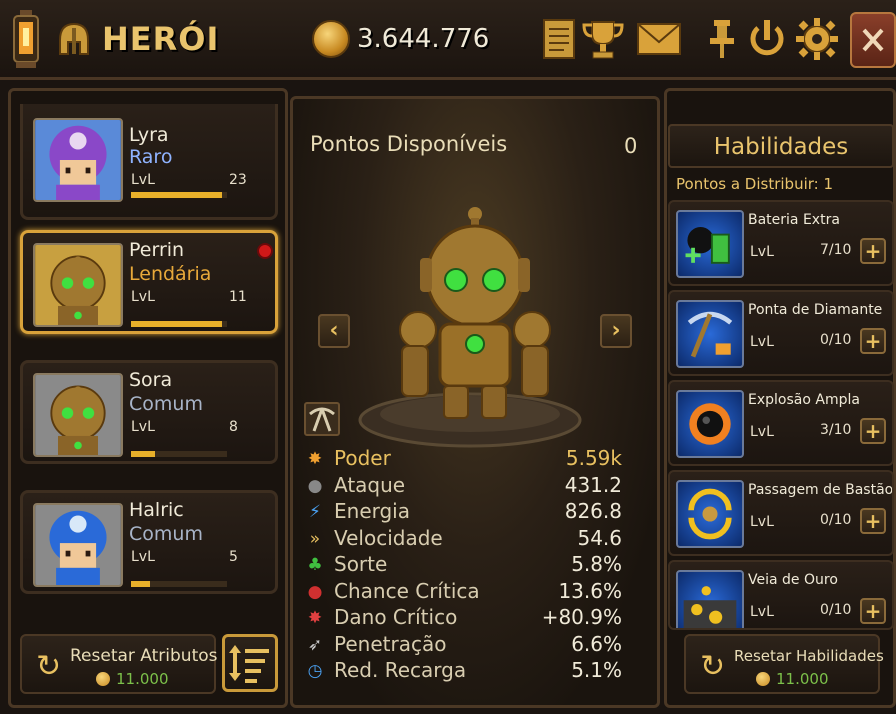  What do you see at coordinates (250, 663) in the screenshot?
I see `sort-button` at bounding box center [250, 663].